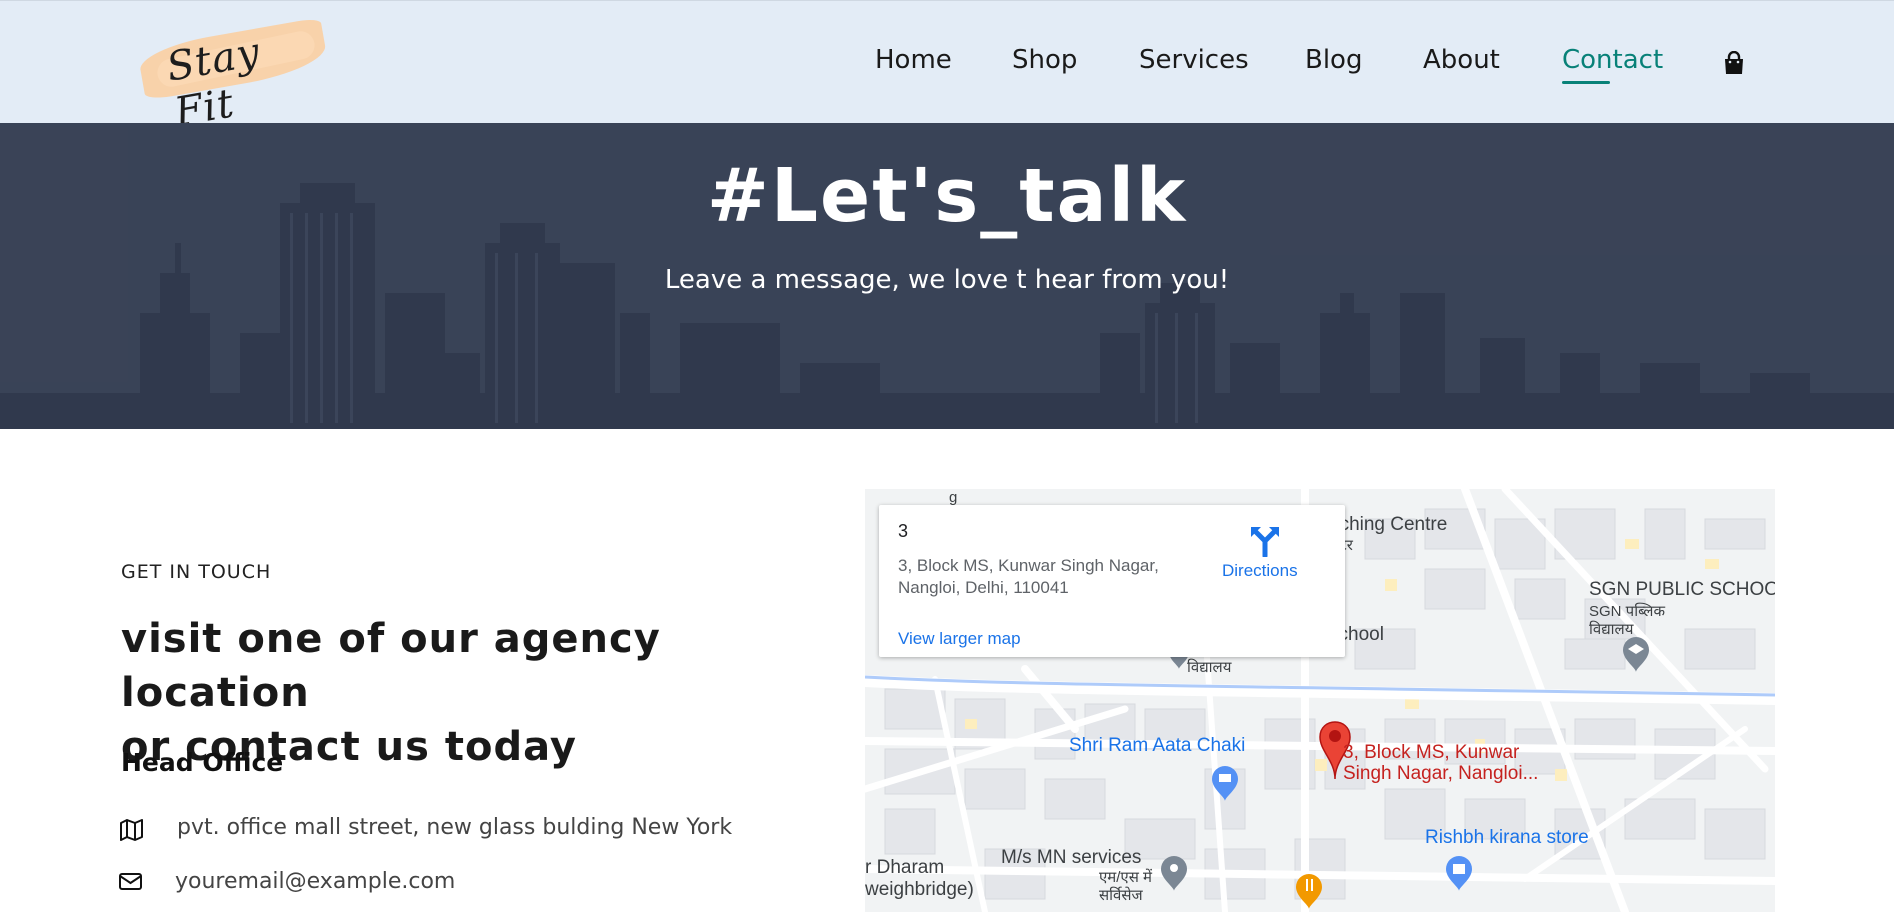 This screenshot has height=912, width=1894. What do you see at coordinates (905, 867) in the screenshot?
I see `map-label: r Dharam` at bounding box center [905, 867].